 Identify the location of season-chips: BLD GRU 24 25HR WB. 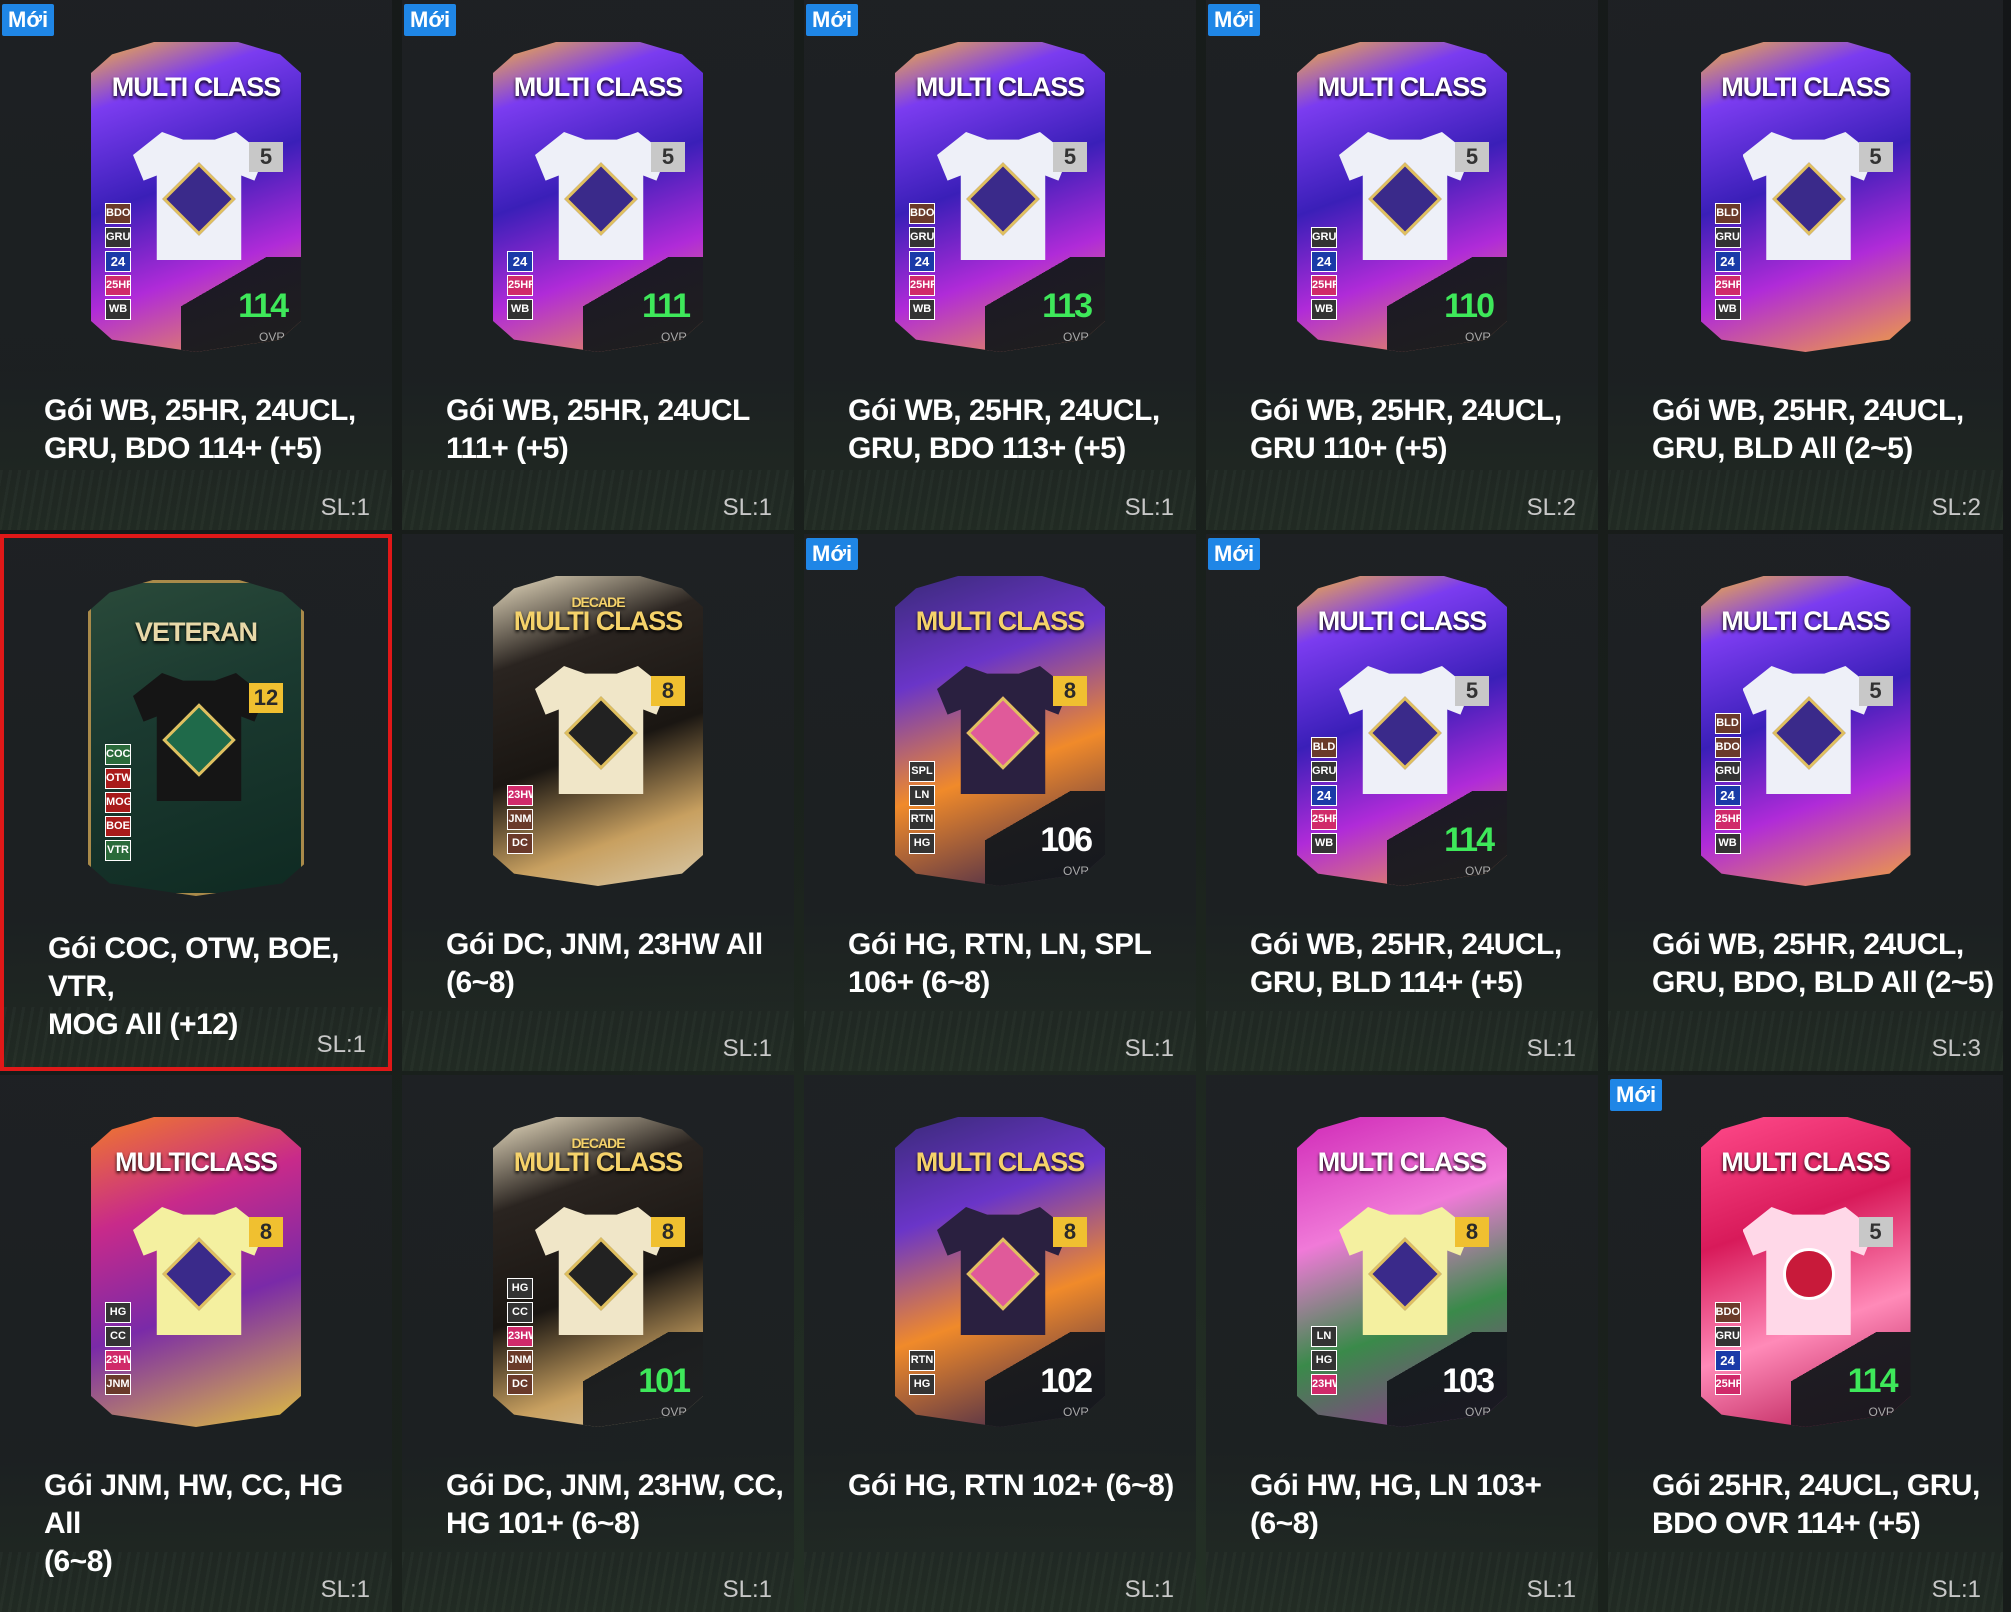
(1727, 261).